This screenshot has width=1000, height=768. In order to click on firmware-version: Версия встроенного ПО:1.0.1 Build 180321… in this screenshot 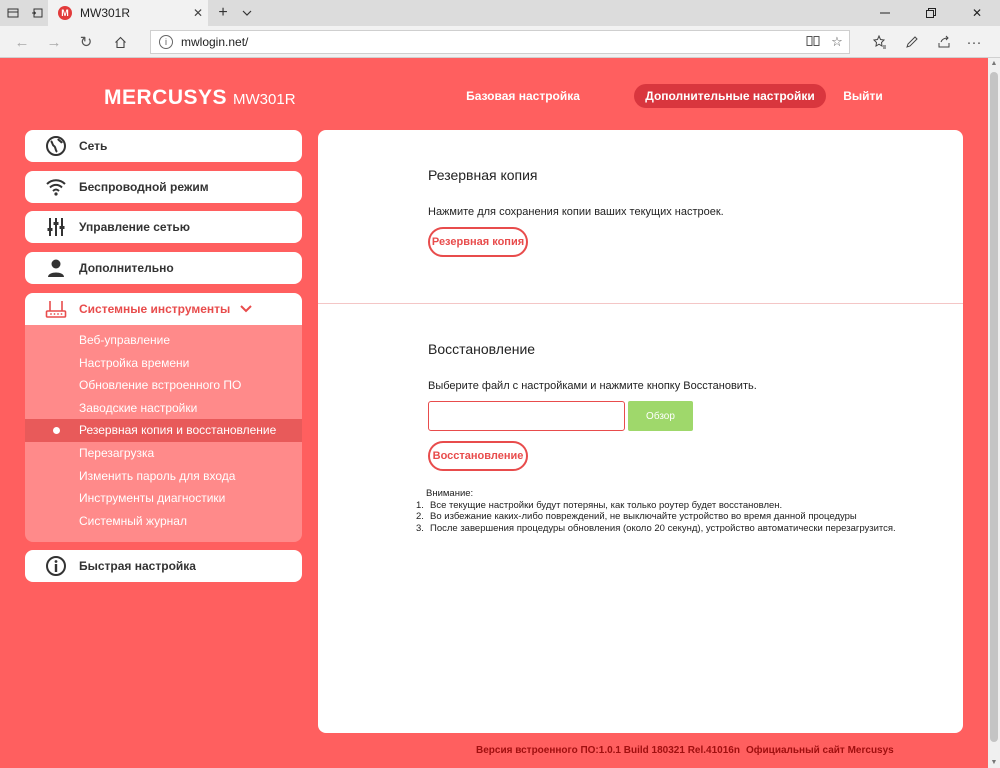, I will do `click(608, 750)`.